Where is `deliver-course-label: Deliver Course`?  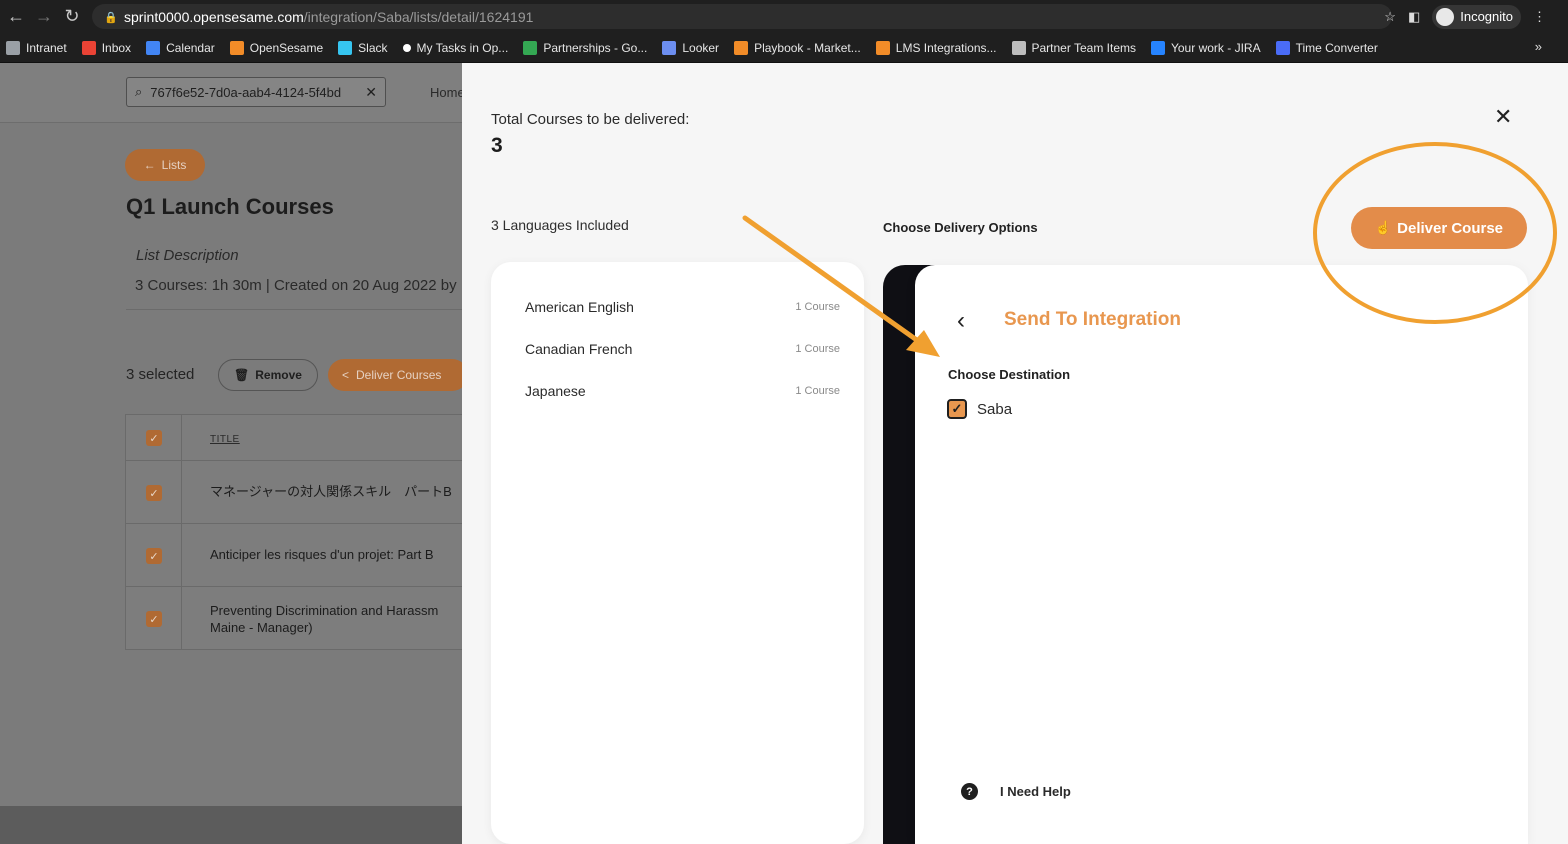 deliver-course-label: Deliver Course is located at coordinates (1450, 228).